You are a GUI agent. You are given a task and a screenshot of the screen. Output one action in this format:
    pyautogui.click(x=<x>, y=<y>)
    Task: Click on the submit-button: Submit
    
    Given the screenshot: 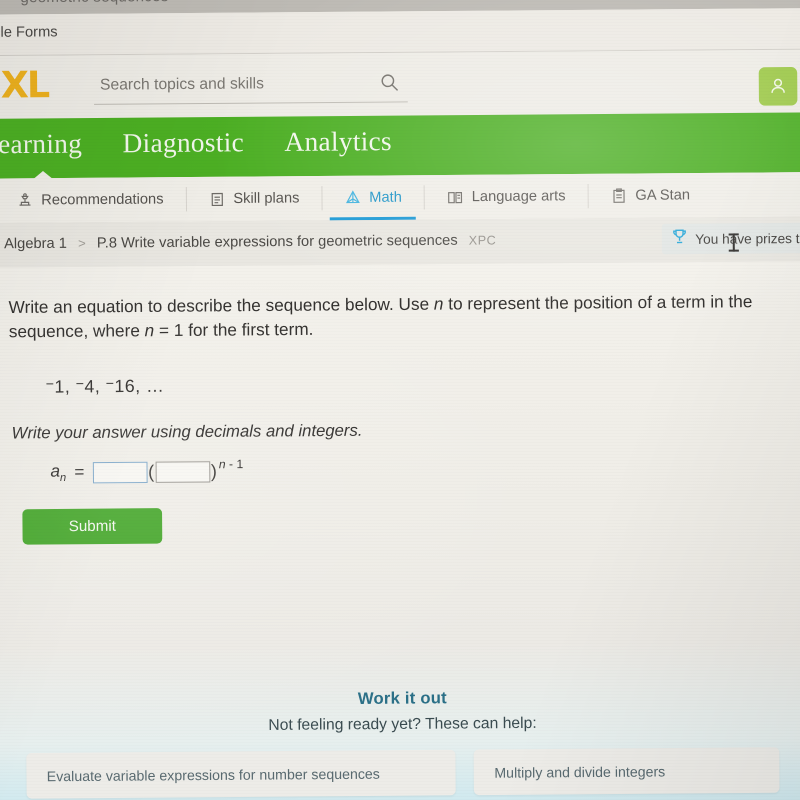 What is the action you would take?
    pyautogui.click(x=92, y=526)
    